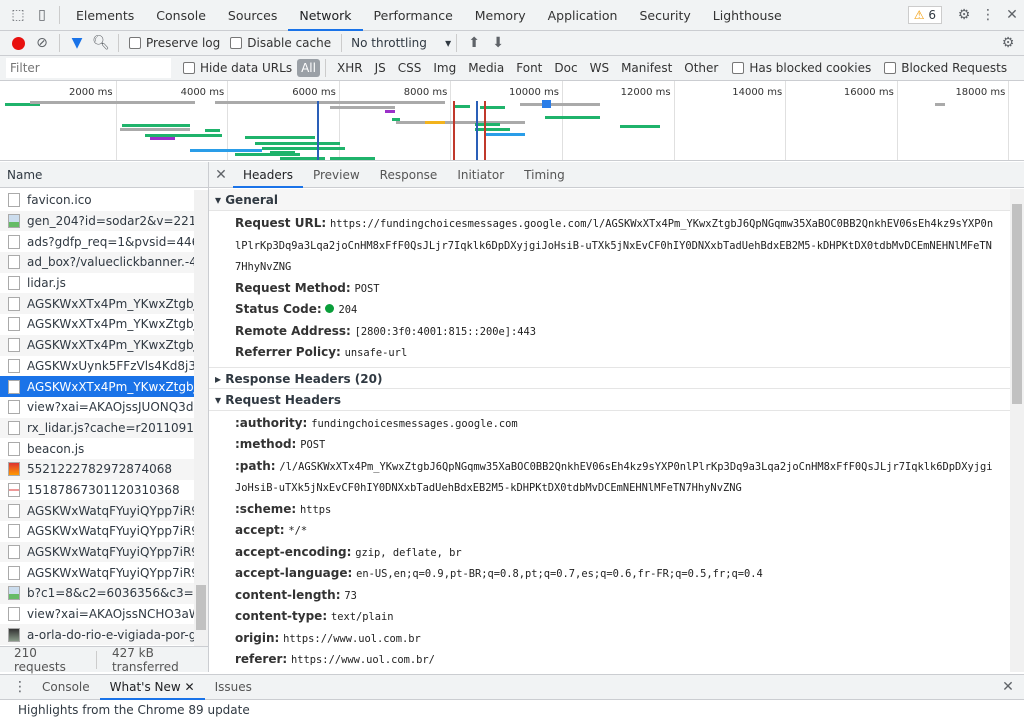 This screenshot has width=1024, height=718. I want to click on has-blocked-cookies-checkbox: Has blocked cookies, so click(801, 68).